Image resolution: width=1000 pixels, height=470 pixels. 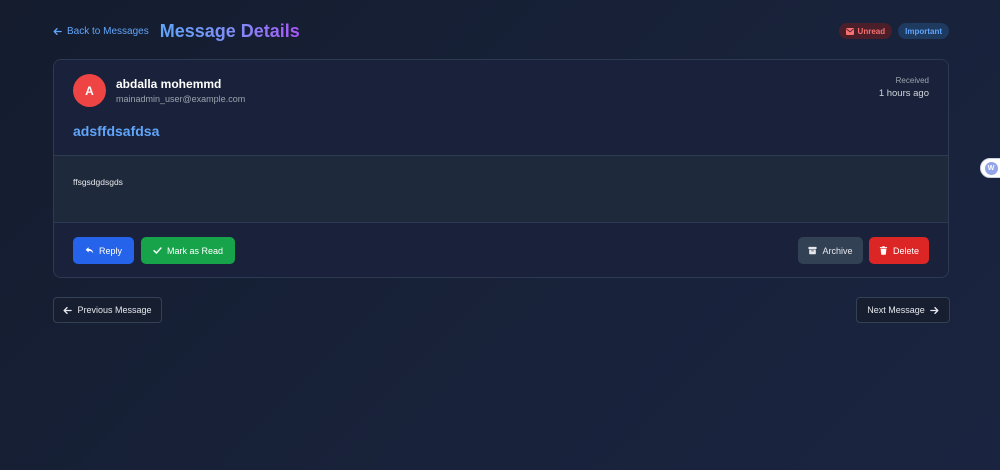 I want to click on widget-glyph: W, so click(x=991, y=168).